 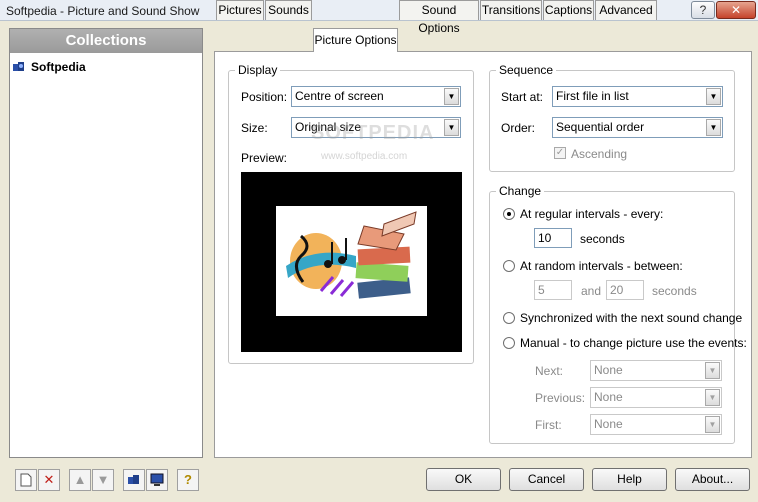 What do you see at coordinates (592, 96) in the screenshot?
I see `start-at-value: First file in list` at bounding box center [592, 96].